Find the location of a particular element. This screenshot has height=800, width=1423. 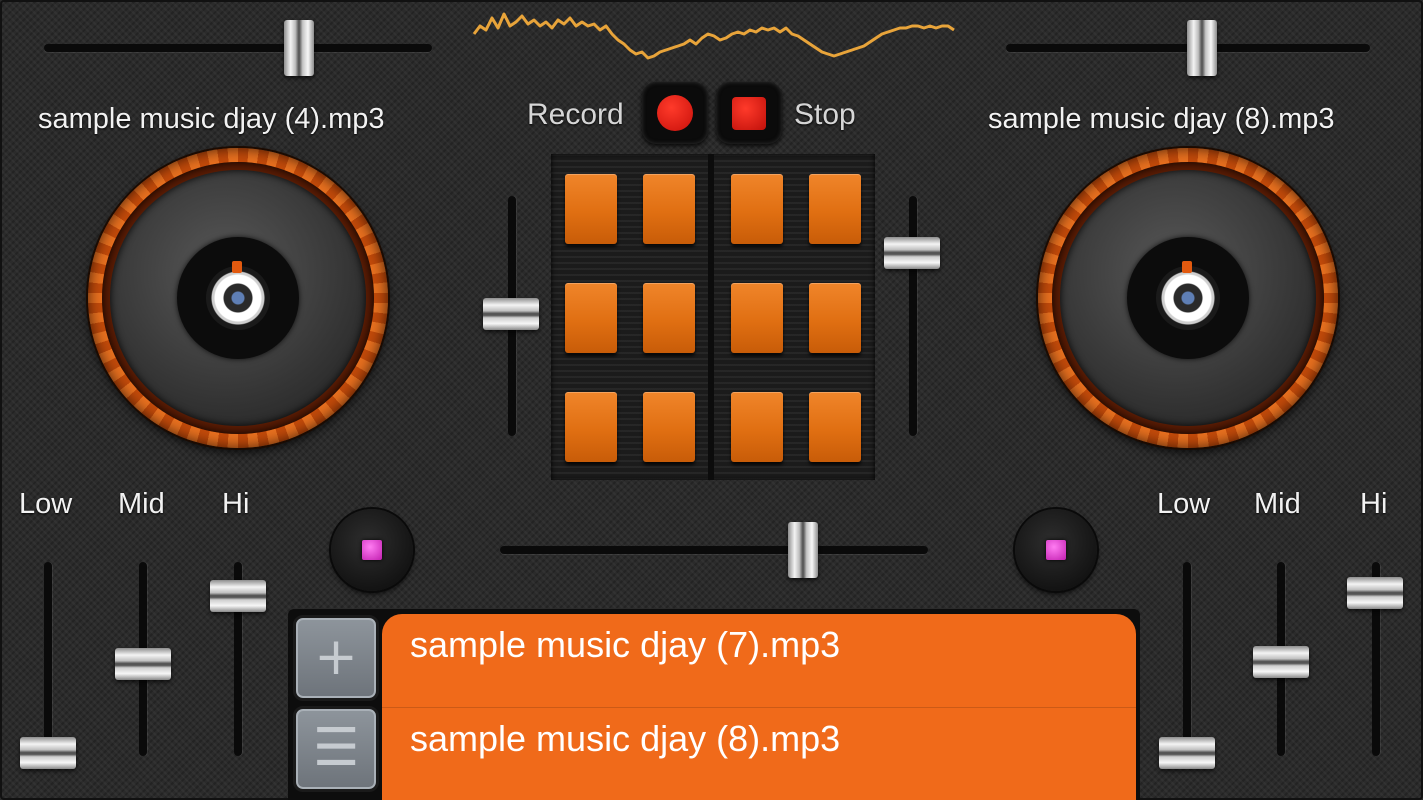

playlist-item-title: sample music djay (7).mp3 is located at coordinates (625, 644).